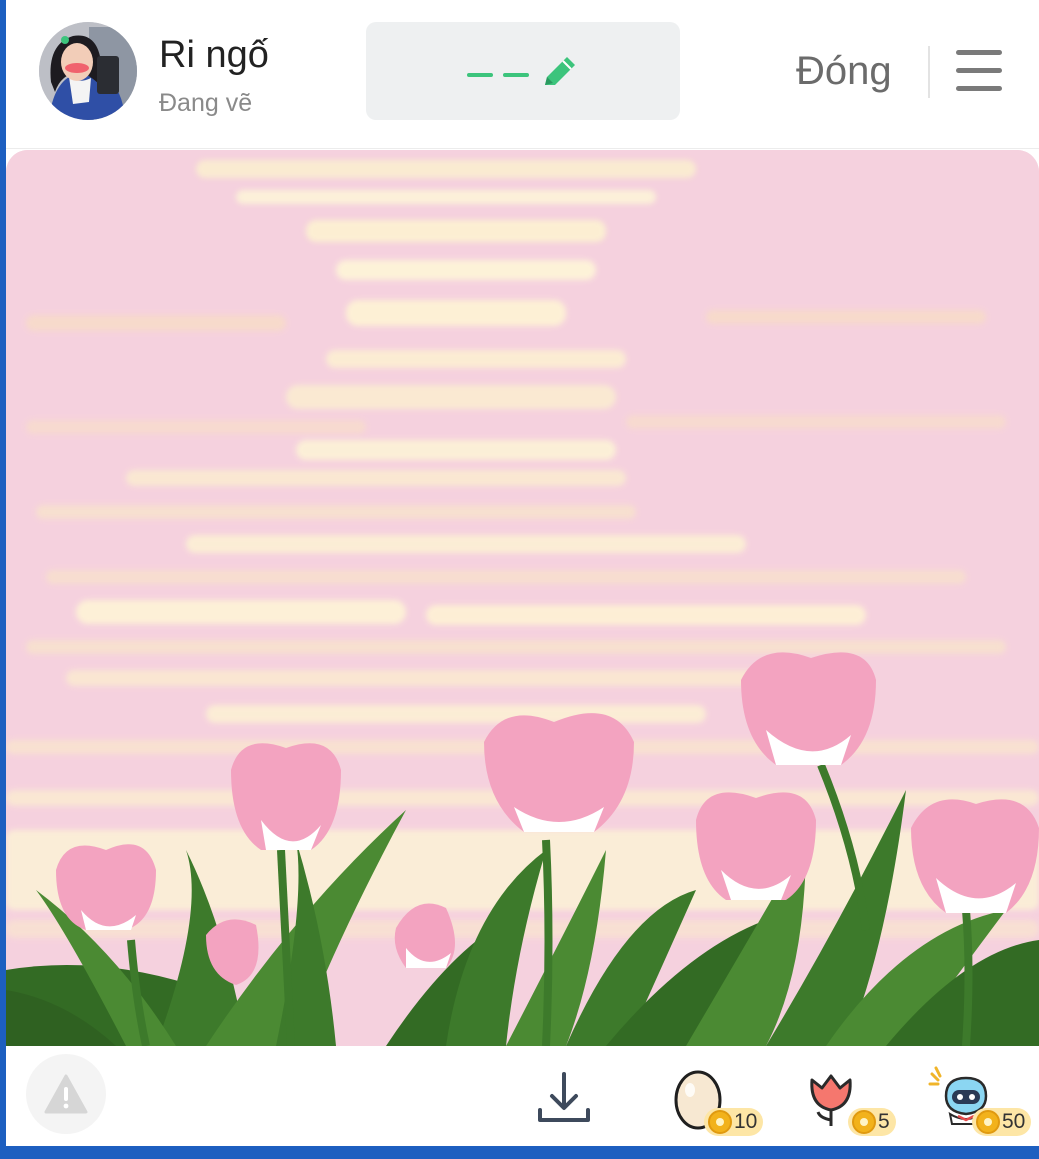 The width and height of the screenshot is (1039, 1159). Describe the element at coordinates (522, 1096) in the screenshot. I see `viewer-footer: 10 5 50` at that location.